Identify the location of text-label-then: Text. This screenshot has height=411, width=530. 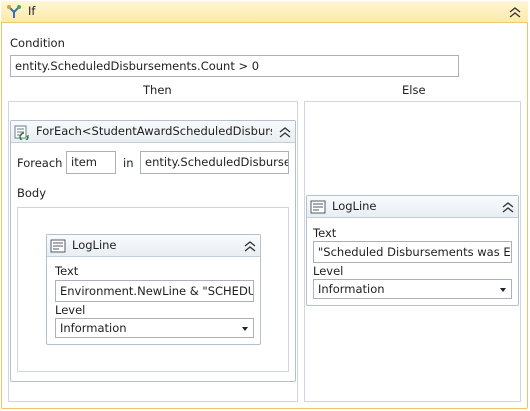
(67, 271).